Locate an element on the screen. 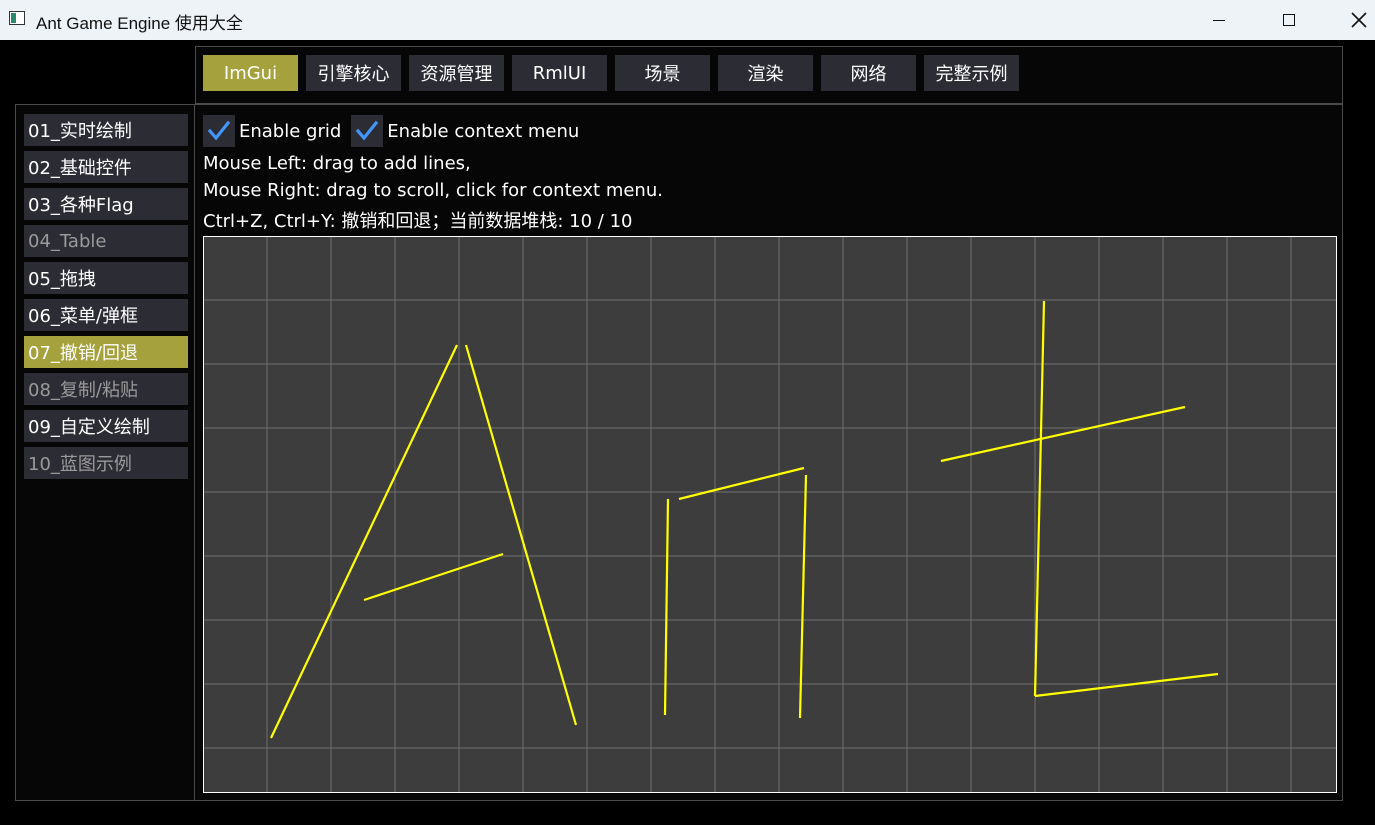 This screenshot has width=1375, height=825. sidebar-item-table: 04_Table is located at coordinates (106, 241).